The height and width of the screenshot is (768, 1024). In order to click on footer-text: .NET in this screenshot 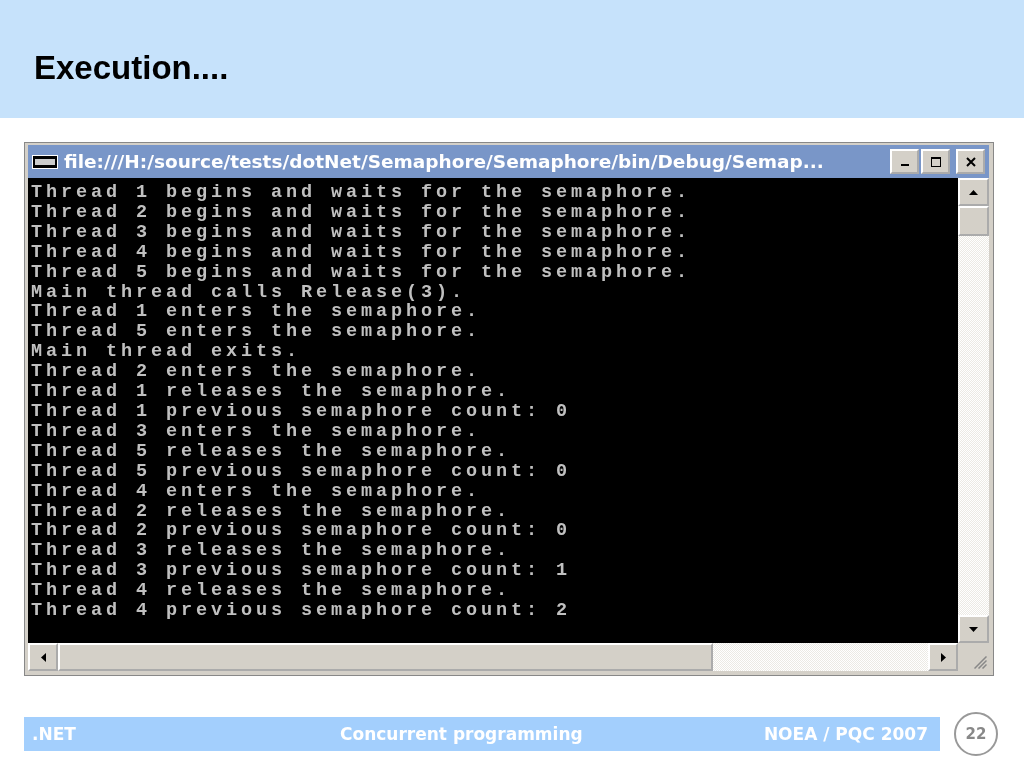, I will do `click(54, 734)`.